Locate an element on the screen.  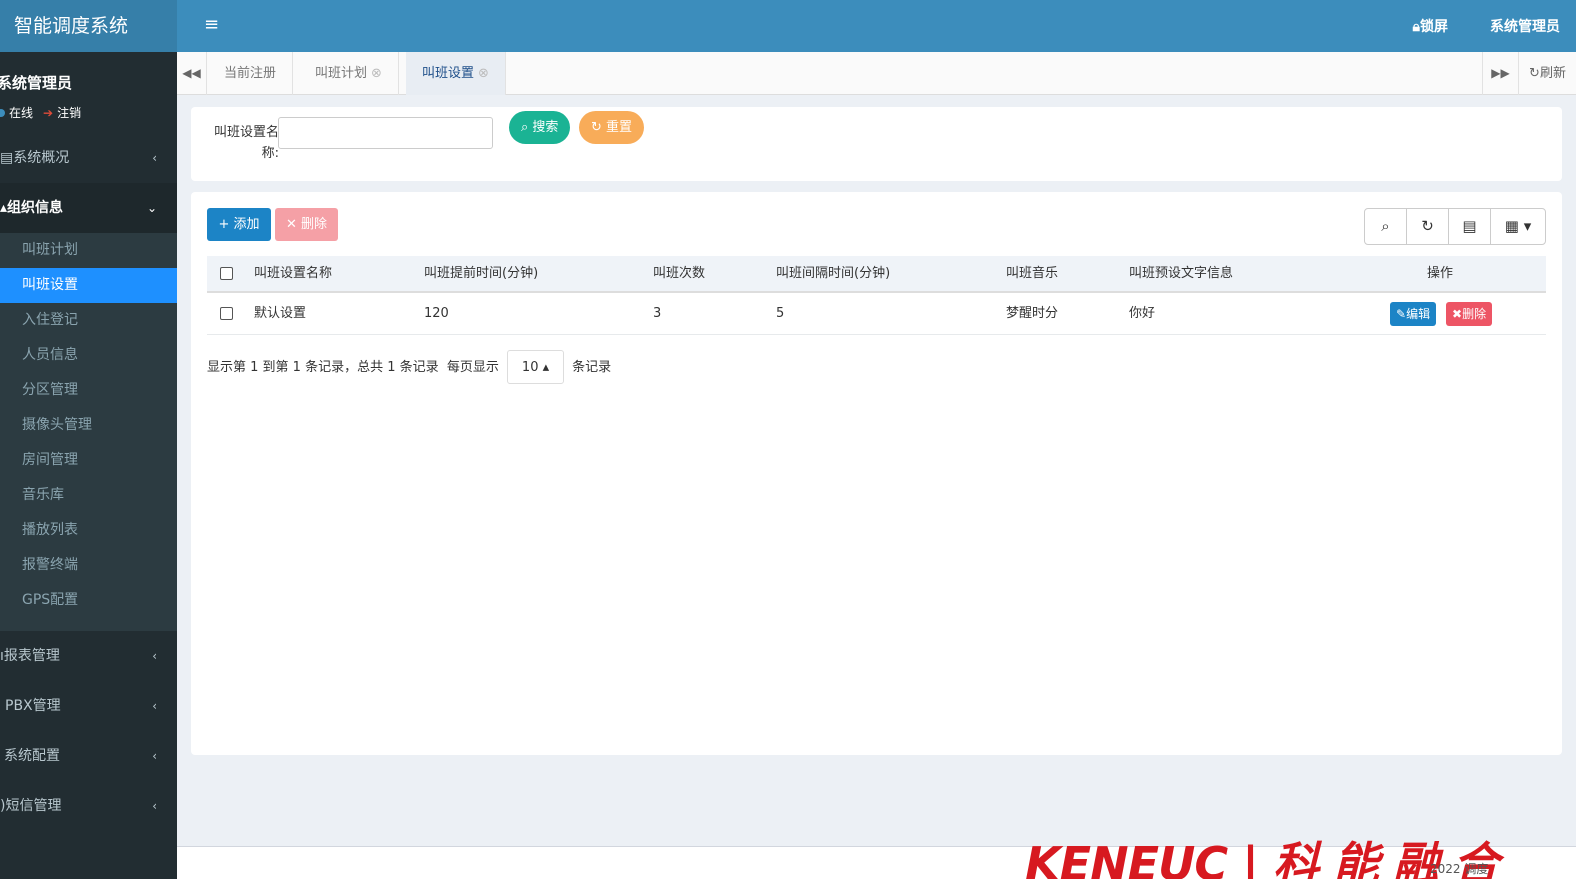
toggle-view-icon: ▤ is located at coordinates (1470, 226).